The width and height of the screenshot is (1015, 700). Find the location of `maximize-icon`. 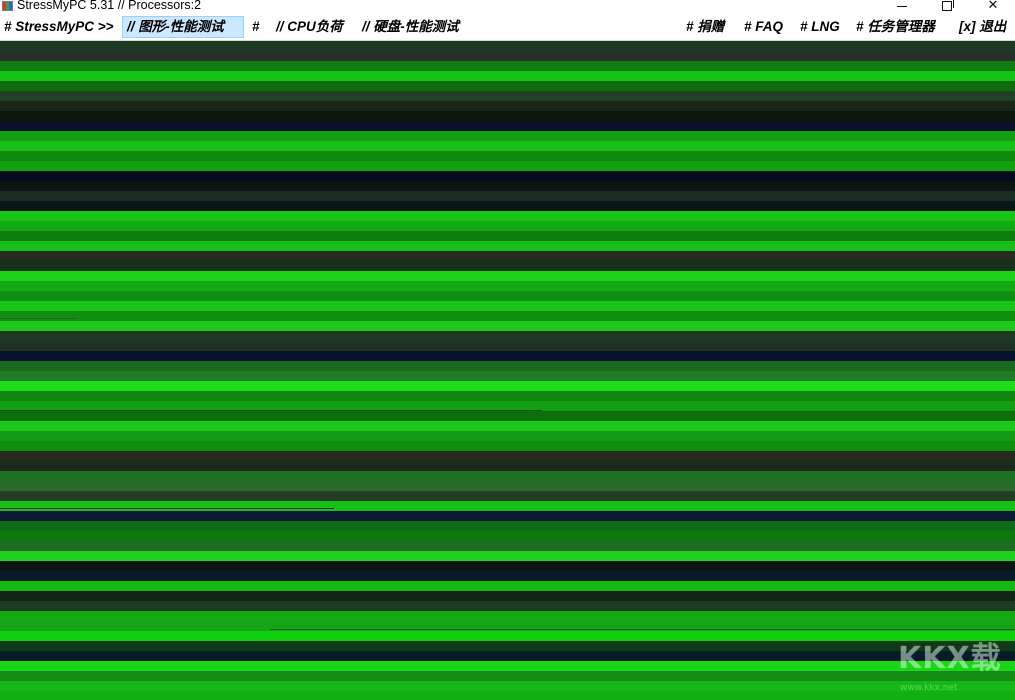

maximize-icon is located at coordinates (948, 5).